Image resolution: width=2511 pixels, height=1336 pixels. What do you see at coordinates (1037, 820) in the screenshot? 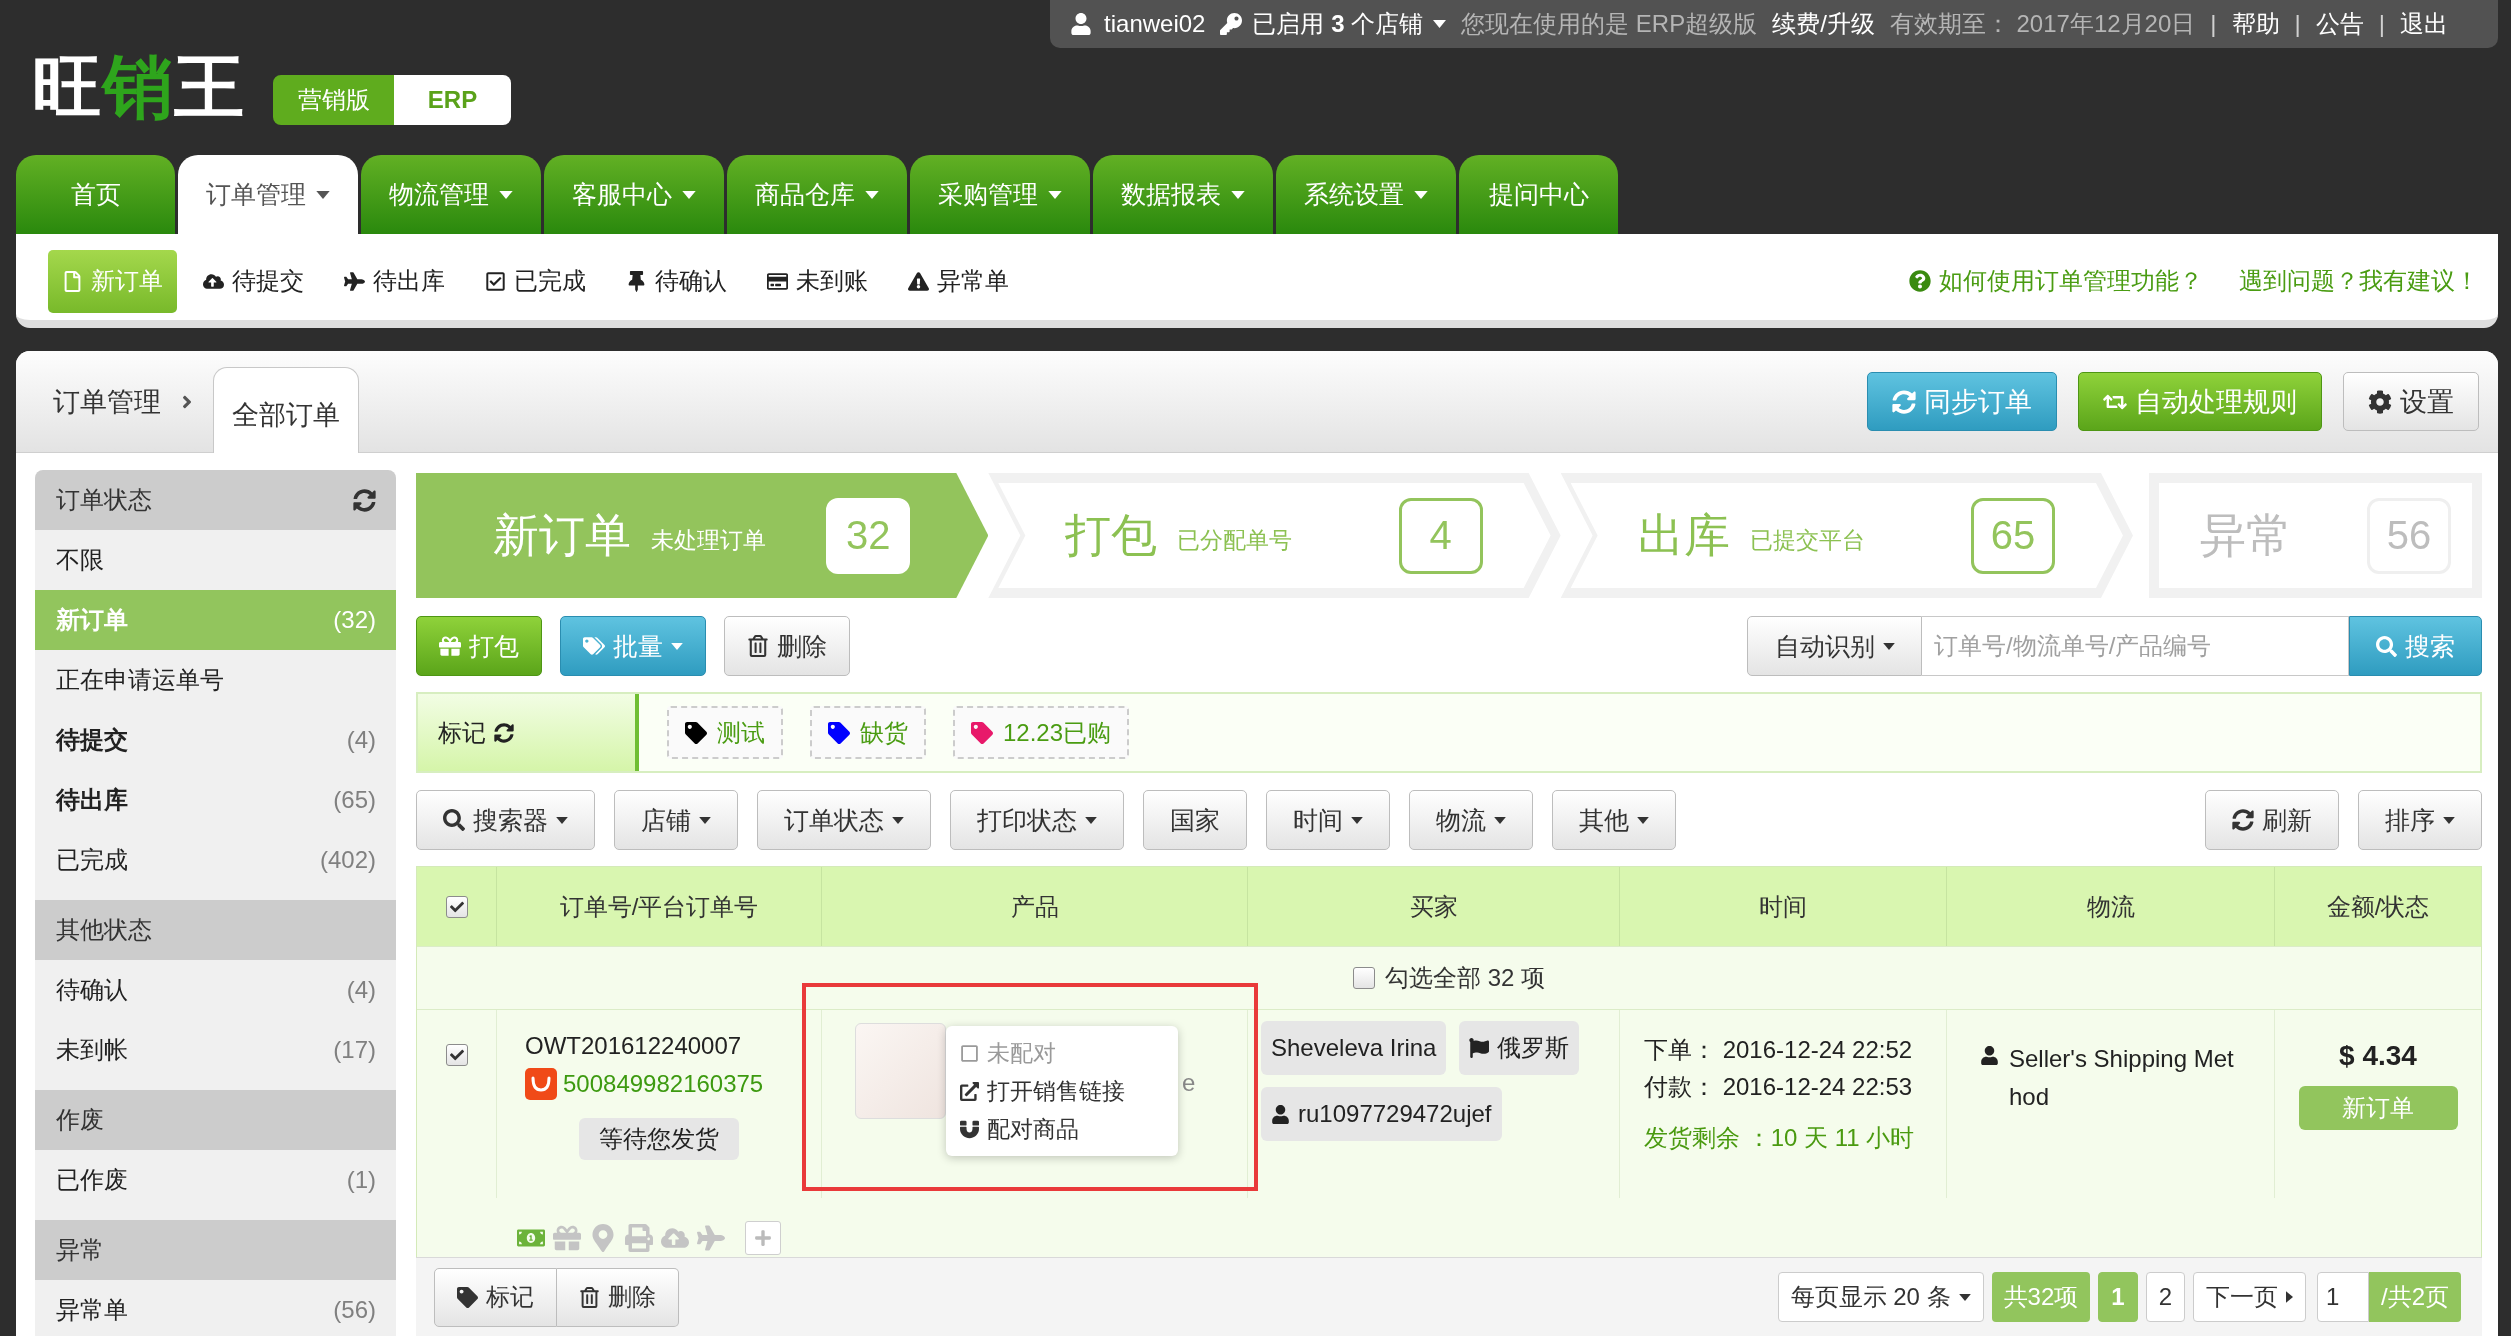
I see `filter-dropdown: 打印状态` at bounding box center [1037, 820].